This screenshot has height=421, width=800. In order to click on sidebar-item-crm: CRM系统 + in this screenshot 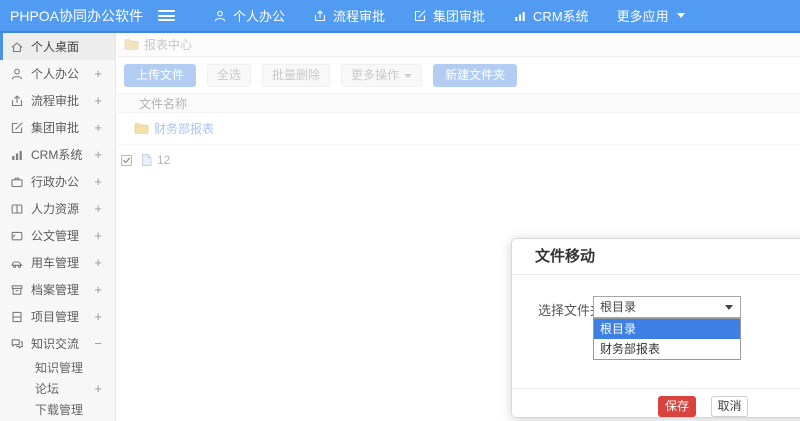, I will do `click(57, 154)`.